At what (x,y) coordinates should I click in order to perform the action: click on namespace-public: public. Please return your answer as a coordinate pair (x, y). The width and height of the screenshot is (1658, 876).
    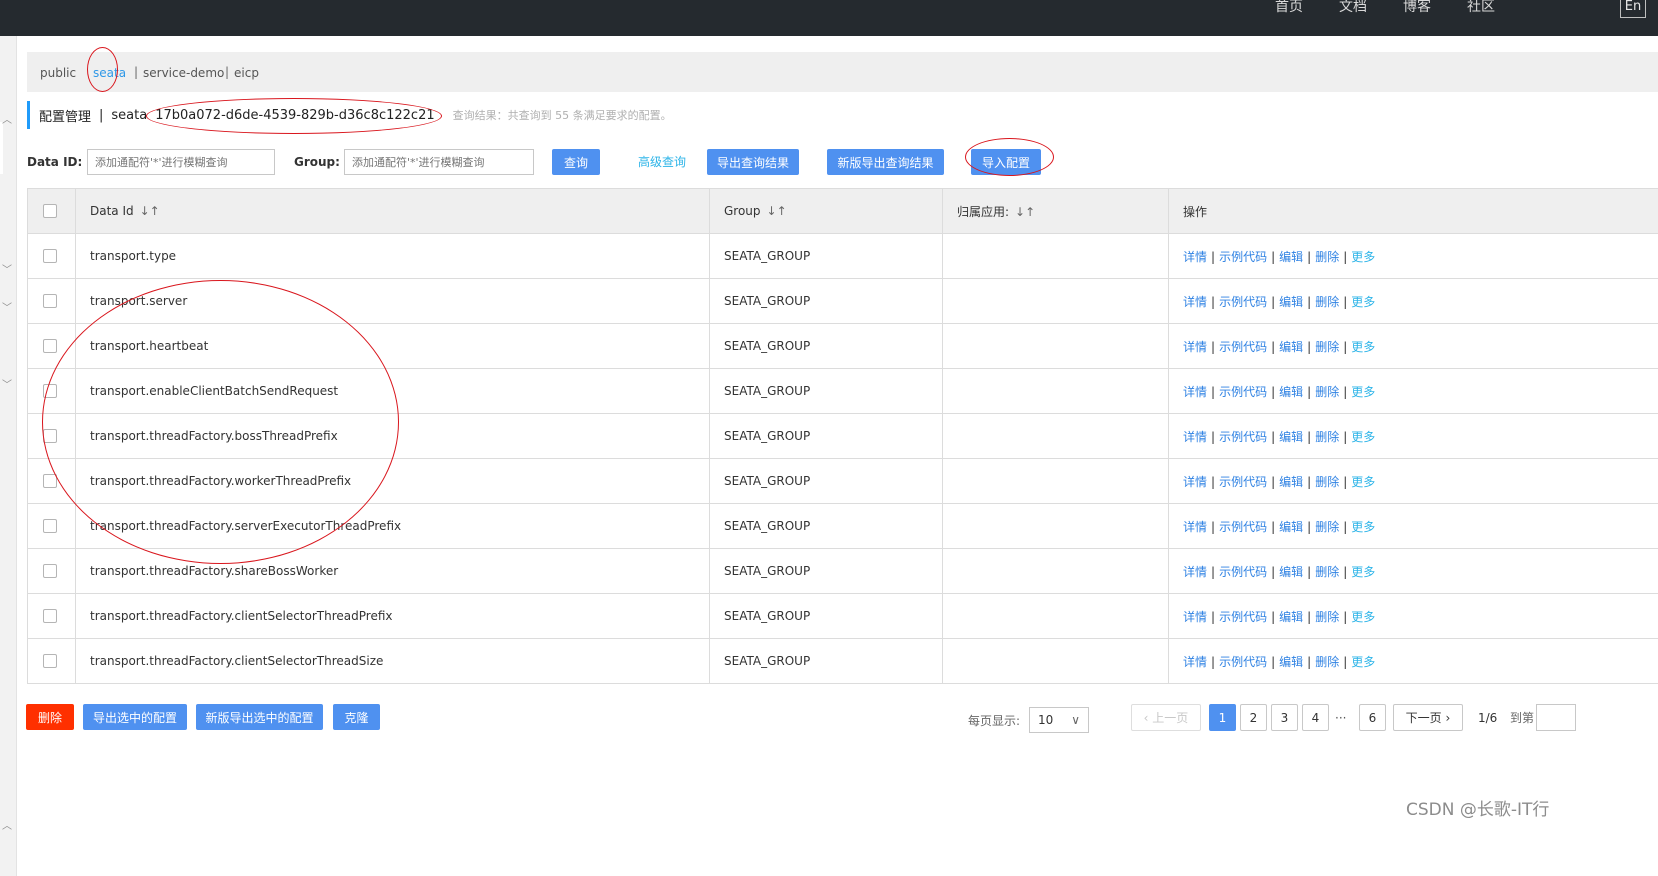
    Looking at the image, I should click on (58, 73).